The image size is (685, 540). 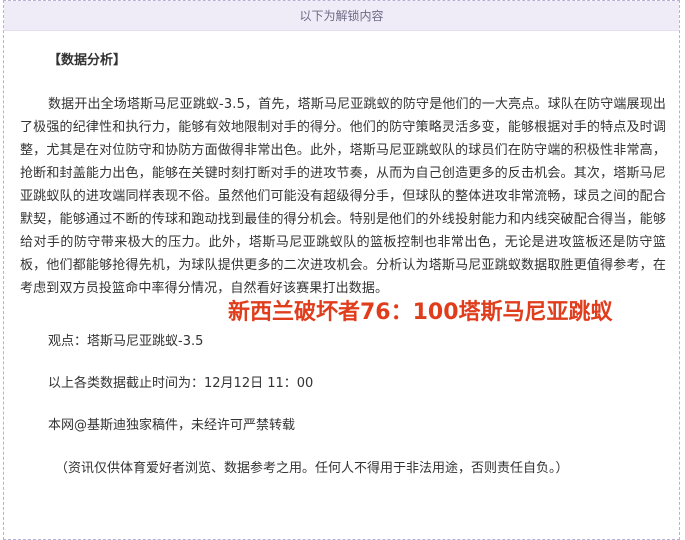 I want to click on score-overlay-text: 新西兰破坏者76：100塔斯马尼亚跳蚁, so click(x=420, y=312).